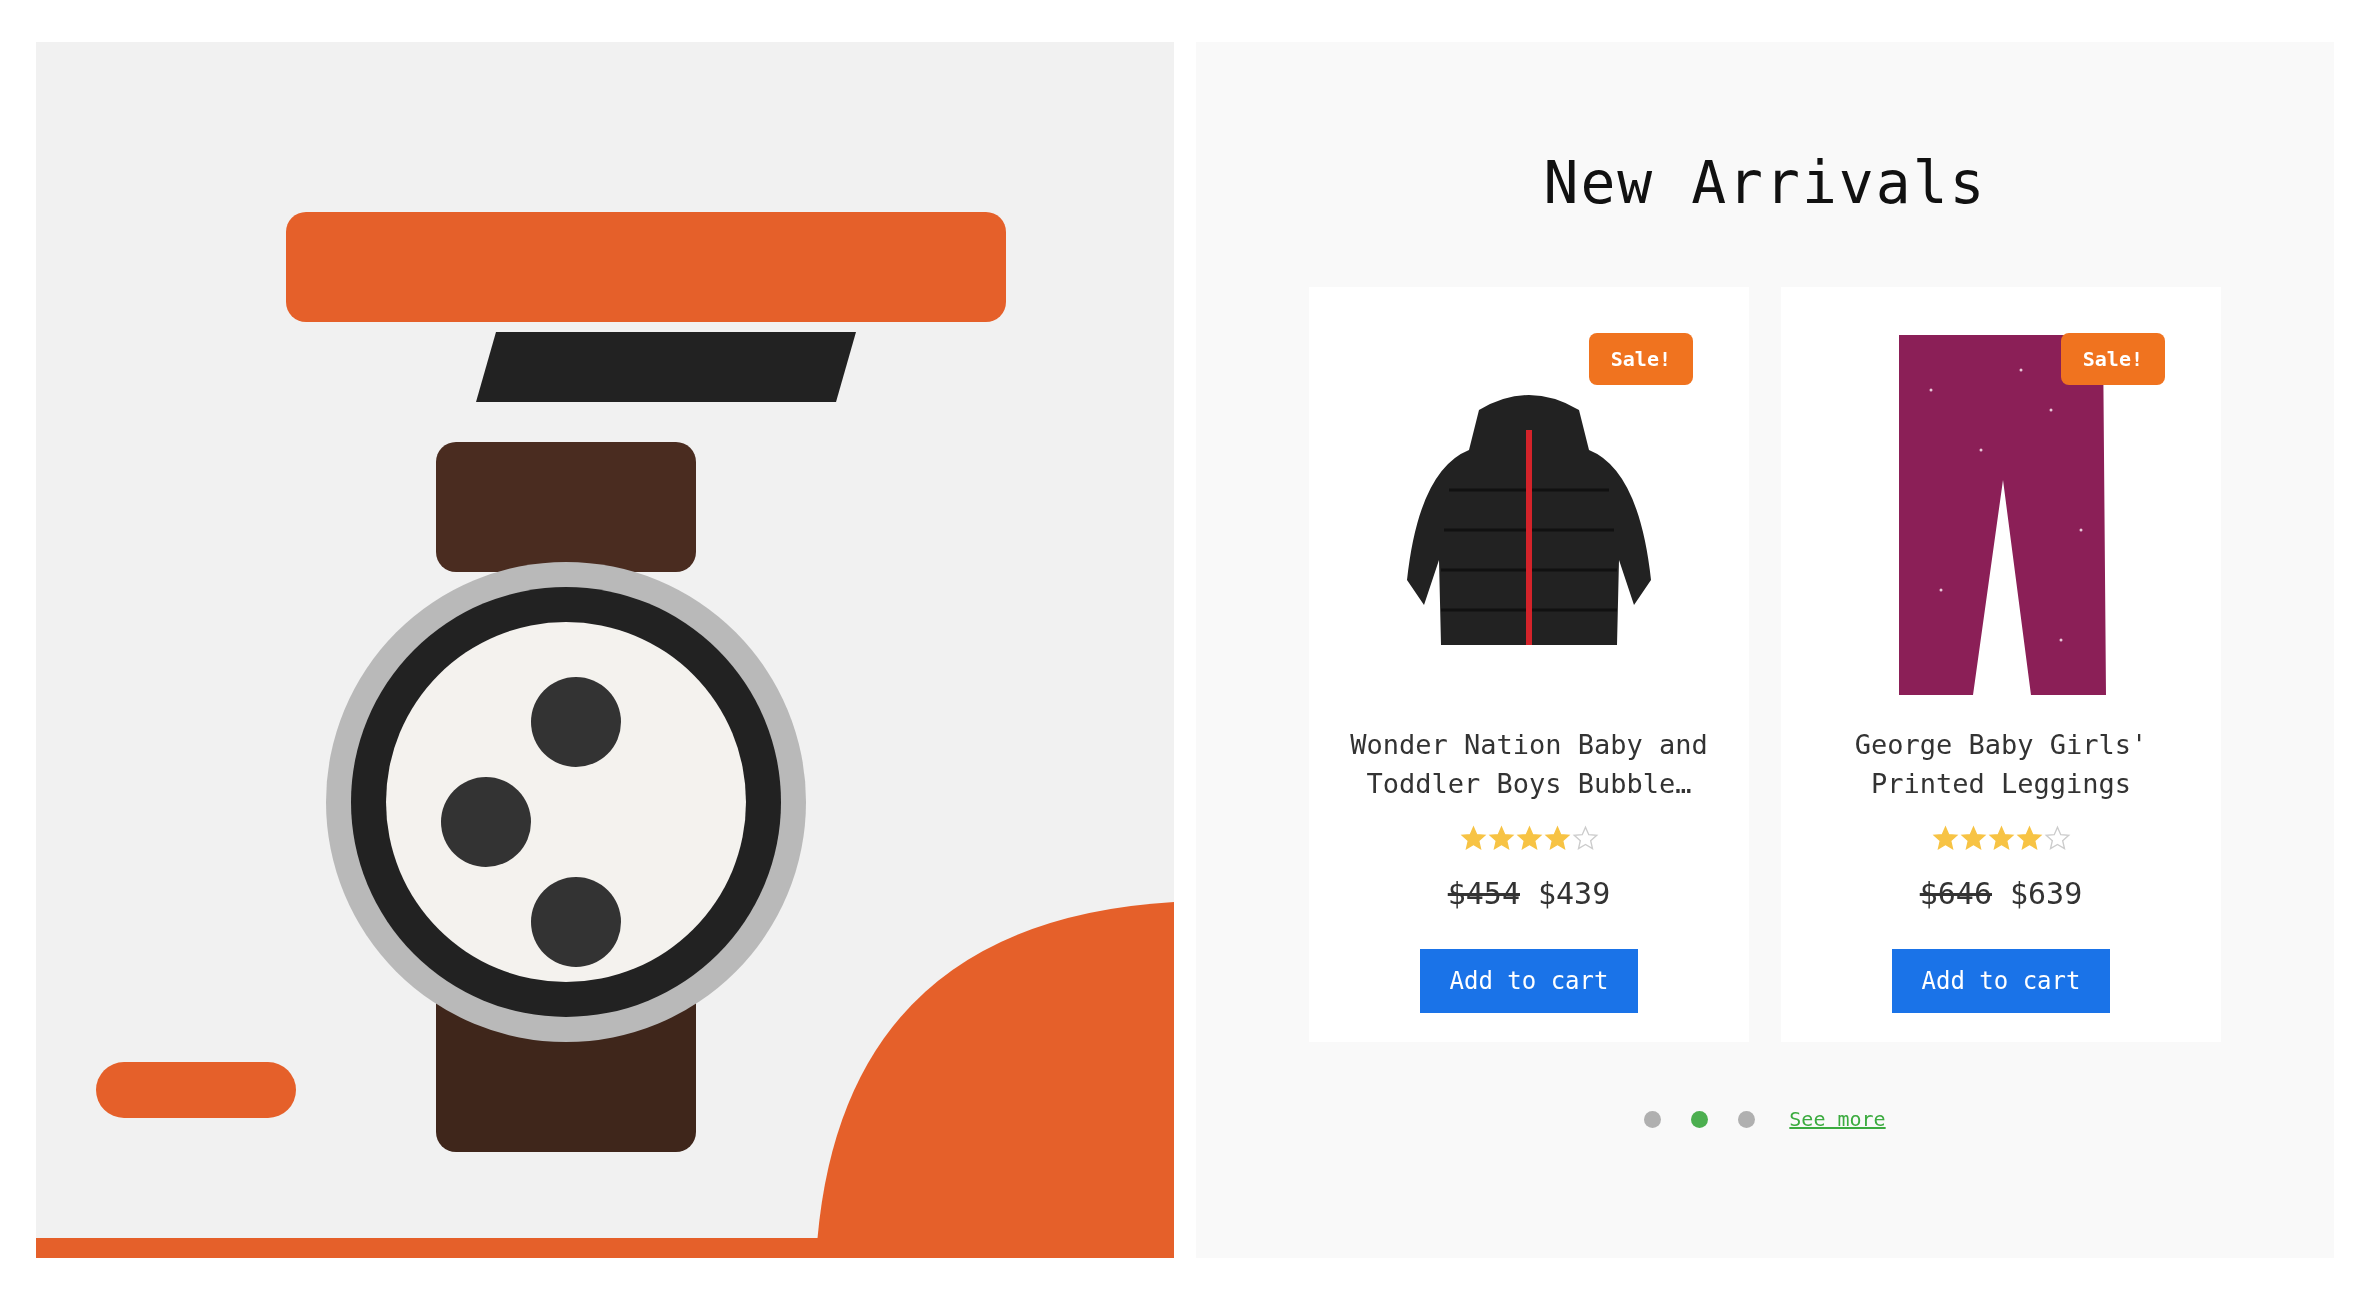 Image resolution: width=2372 pixels, height=1294 pixels. Describe the element at coordinates (2001, 764) in the screenshot. I see `product-name: George Baby Girls' Printed Leggings` at that location.